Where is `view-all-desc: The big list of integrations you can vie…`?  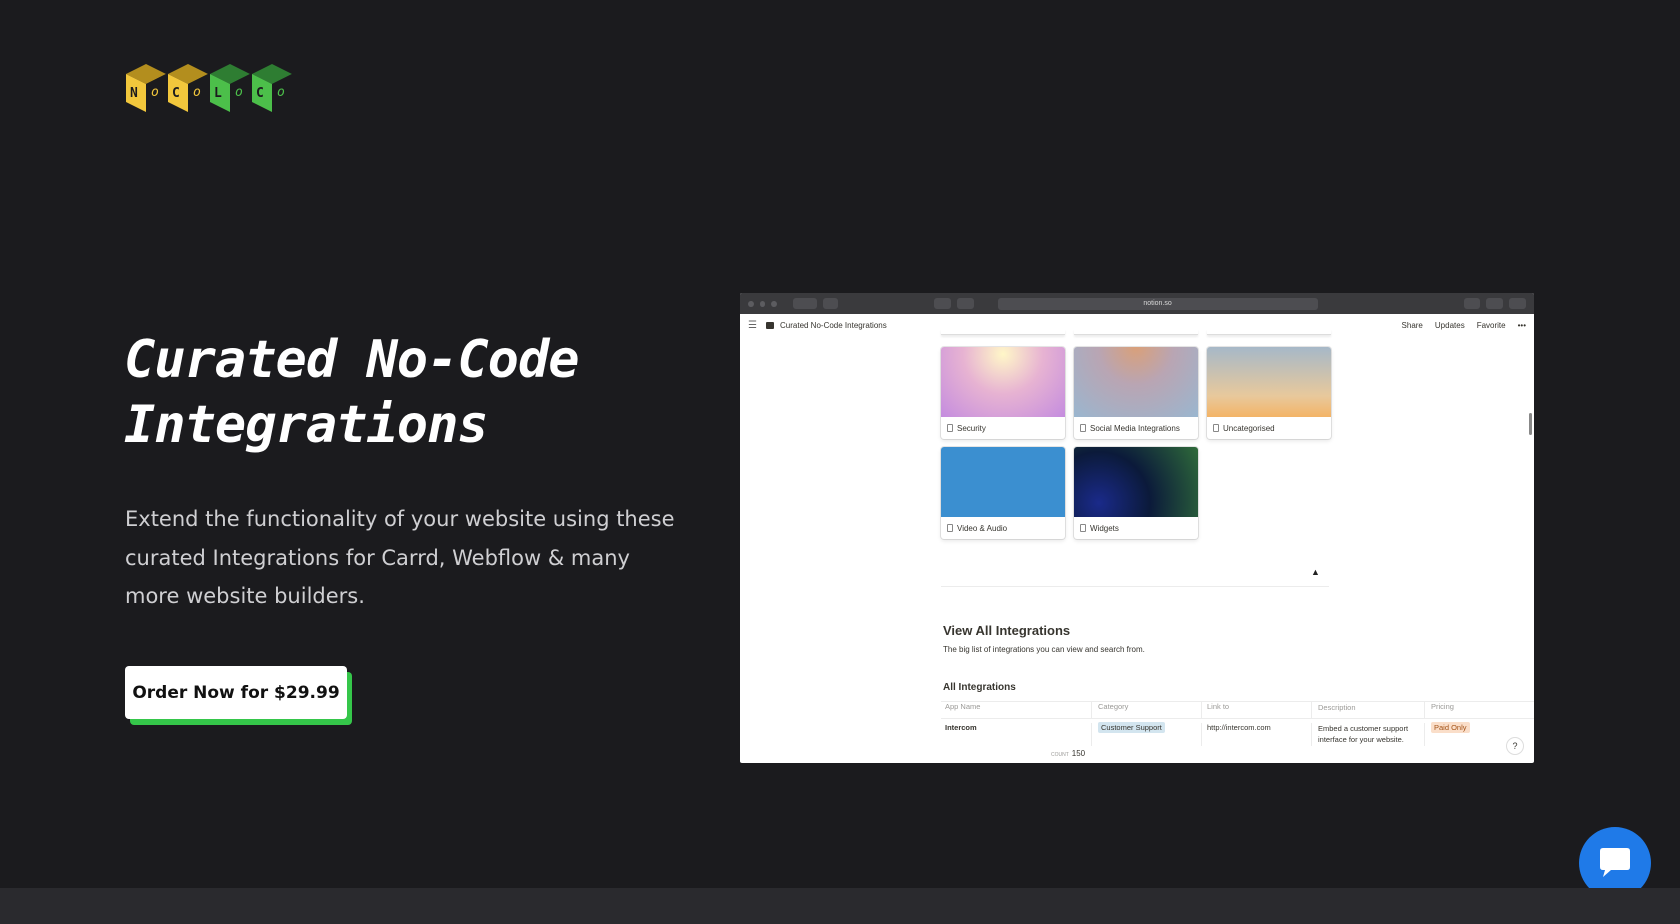
view-all-desc: The big list of integrations you can vie… is located at coordinates (1044, 649).